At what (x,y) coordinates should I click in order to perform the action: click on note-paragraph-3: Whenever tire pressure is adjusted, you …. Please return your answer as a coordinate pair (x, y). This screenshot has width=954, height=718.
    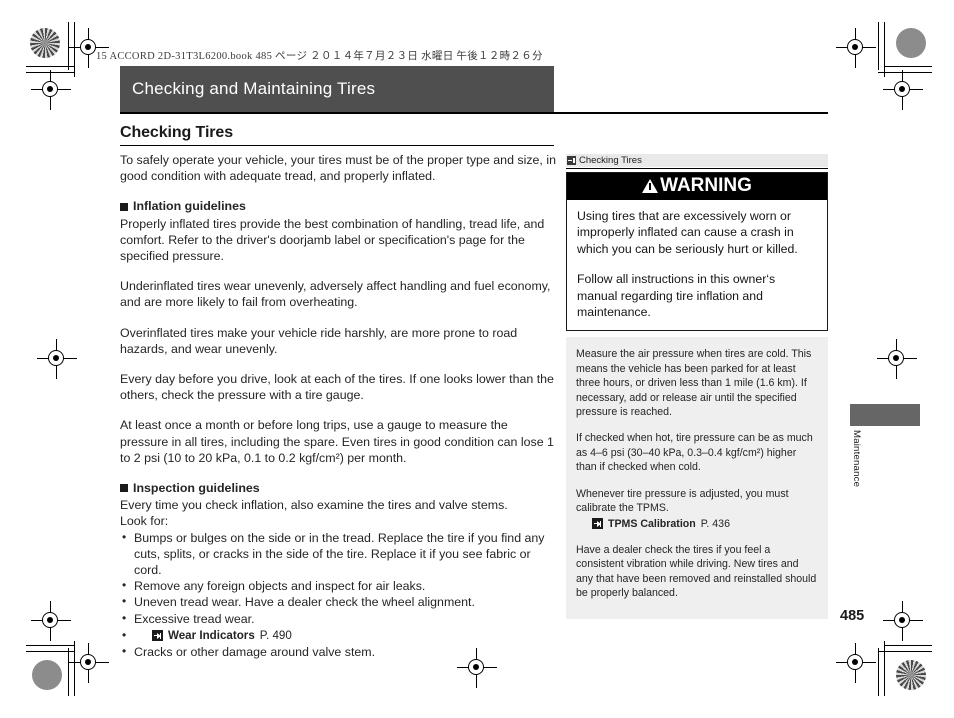
    Looking at the image, I should click on (682, 501).